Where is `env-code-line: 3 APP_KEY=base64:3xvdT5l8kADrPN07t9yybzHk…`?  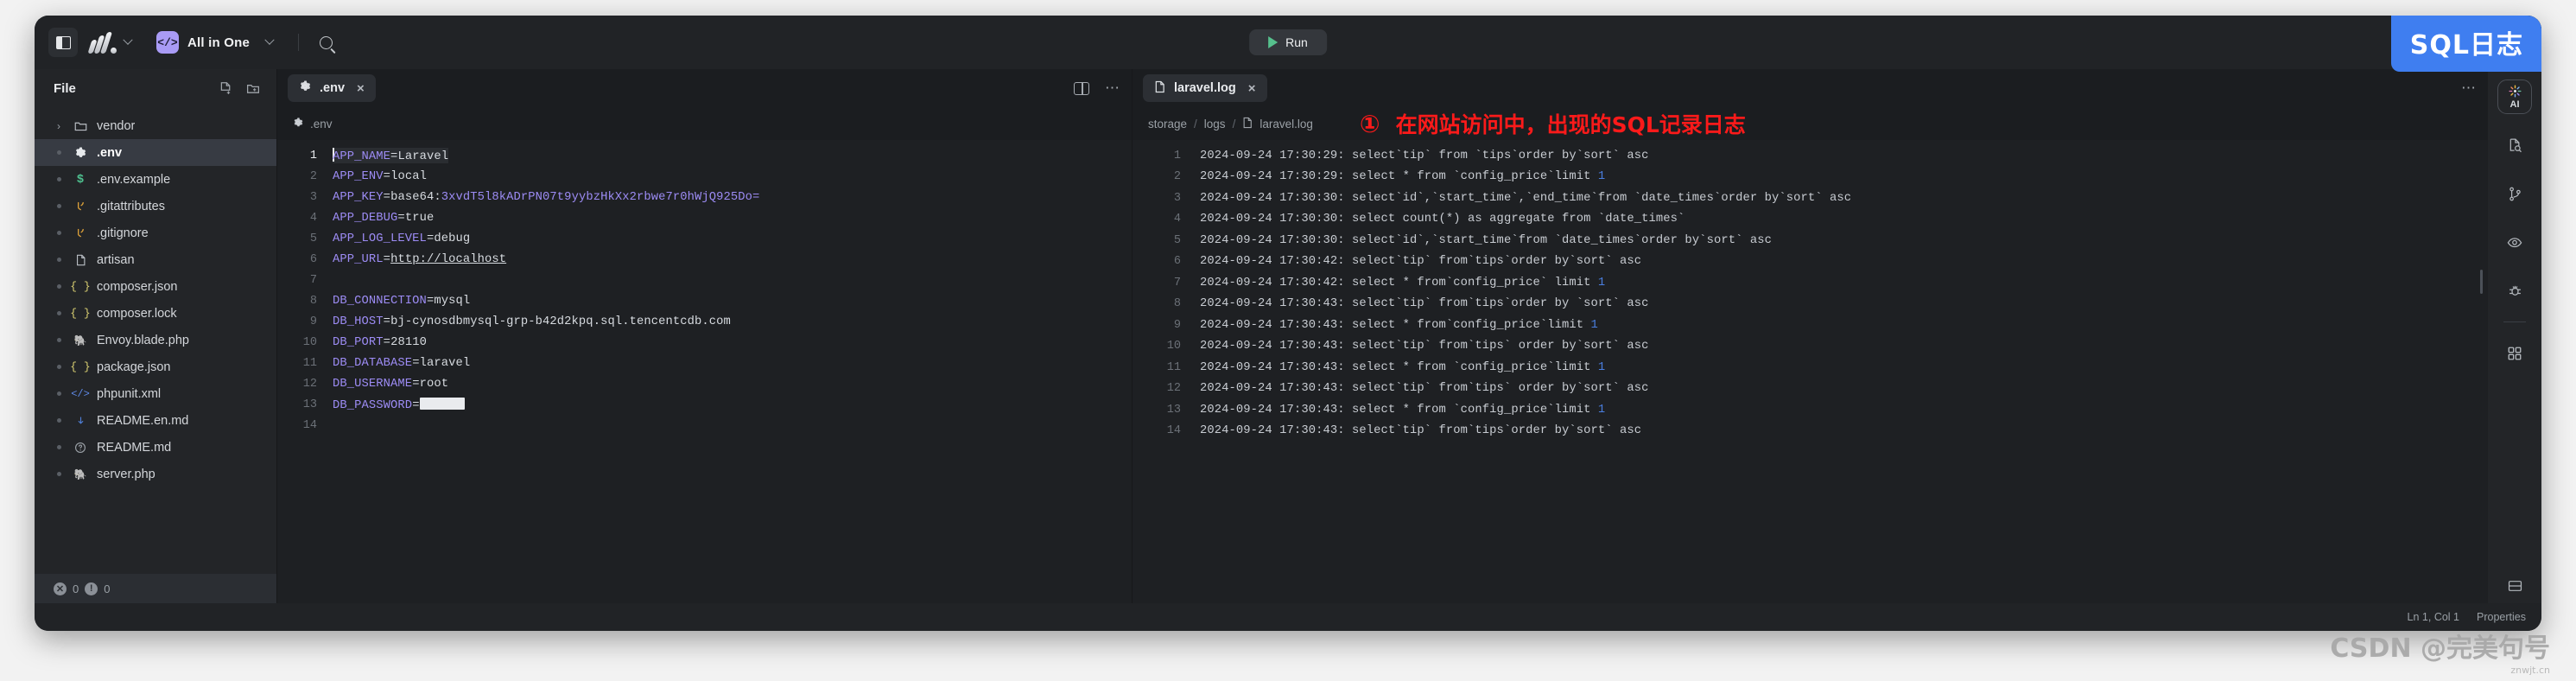
env-code-line: 3 APP_KEY=base64:3xvdT5l8kADrPN07t9yybzHk… is located at coordinates (704, 197).